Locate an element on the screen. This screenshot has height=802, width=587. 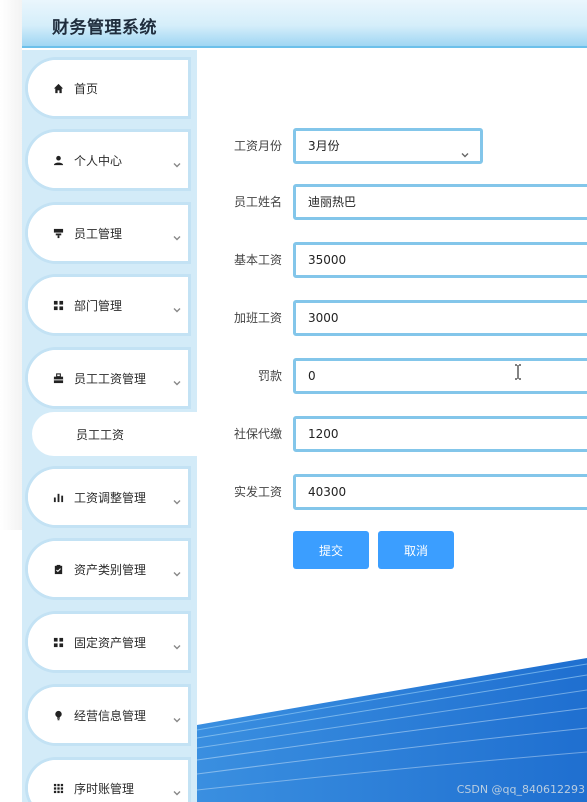
social-security-label: 社保代缴 is located at coordinates (257, 434).